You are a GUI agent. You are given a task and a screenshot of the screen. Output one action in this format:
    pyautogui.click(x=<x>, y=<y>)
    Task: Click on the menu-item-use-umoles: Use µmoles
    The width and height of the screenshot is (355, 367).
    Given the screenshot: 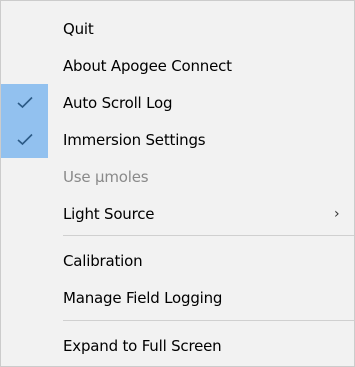 What is the action you would take?
    pyautogui.click(x=177, y=176)
    